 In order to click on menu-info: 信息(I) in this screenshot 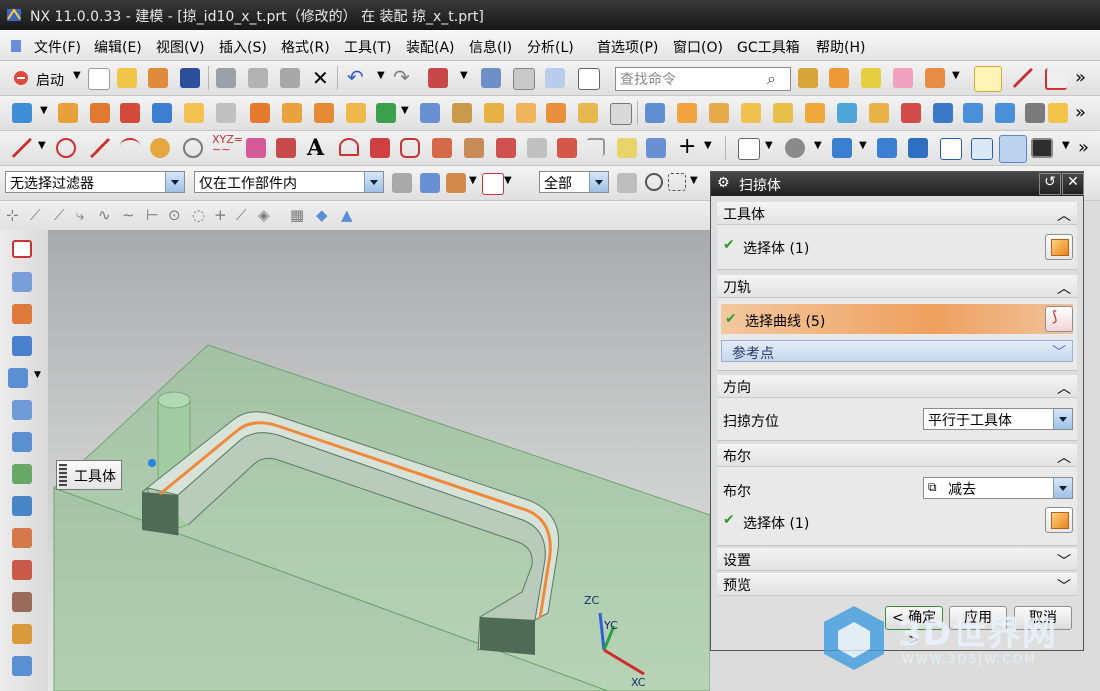, I will do `click(490, 47)`.